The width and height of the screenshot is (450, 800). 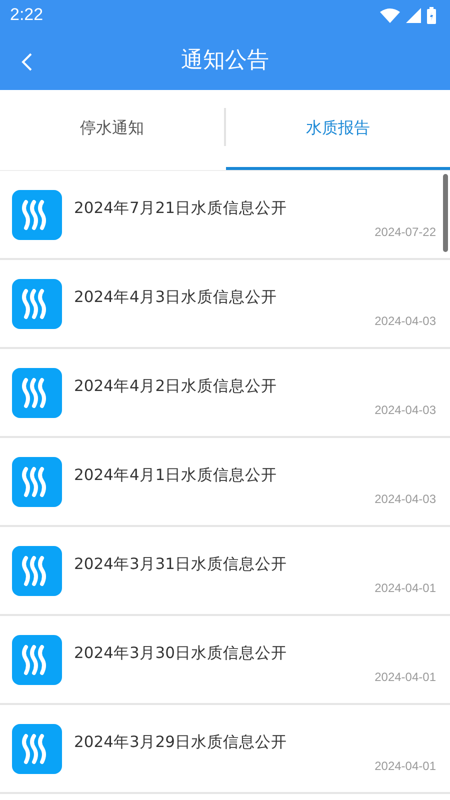 What do you see at coordinates (176, 297) in the screenshot?
I see `report-title: 2024年4月3日水质信息公开` at bounding box center [176, 297].